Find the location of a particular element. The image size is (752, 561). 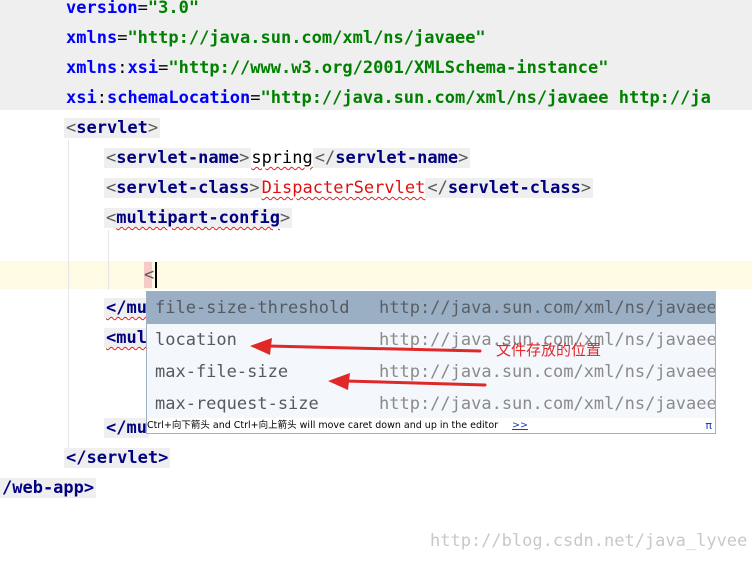

attr-value: "3.0" is located at coordinates (173, 9).